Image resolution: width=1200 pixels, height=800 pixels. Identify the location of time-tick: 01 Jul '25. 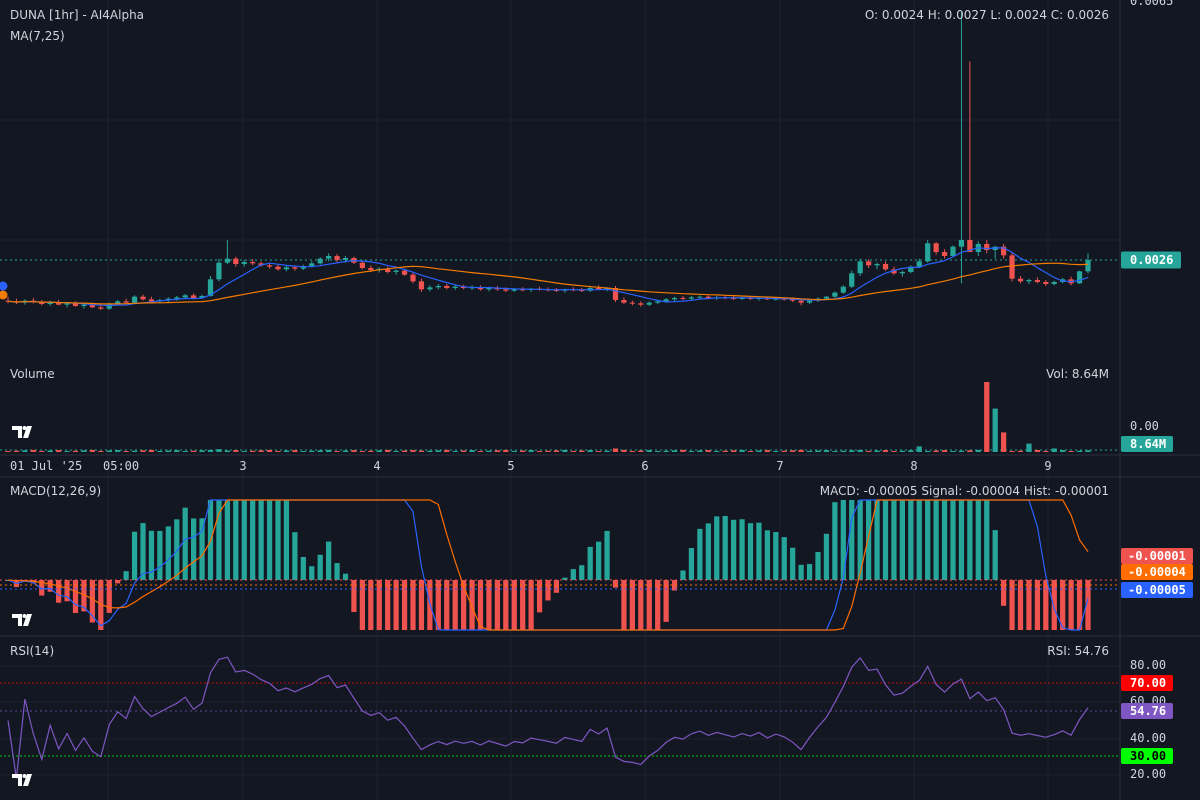
(46, 466).